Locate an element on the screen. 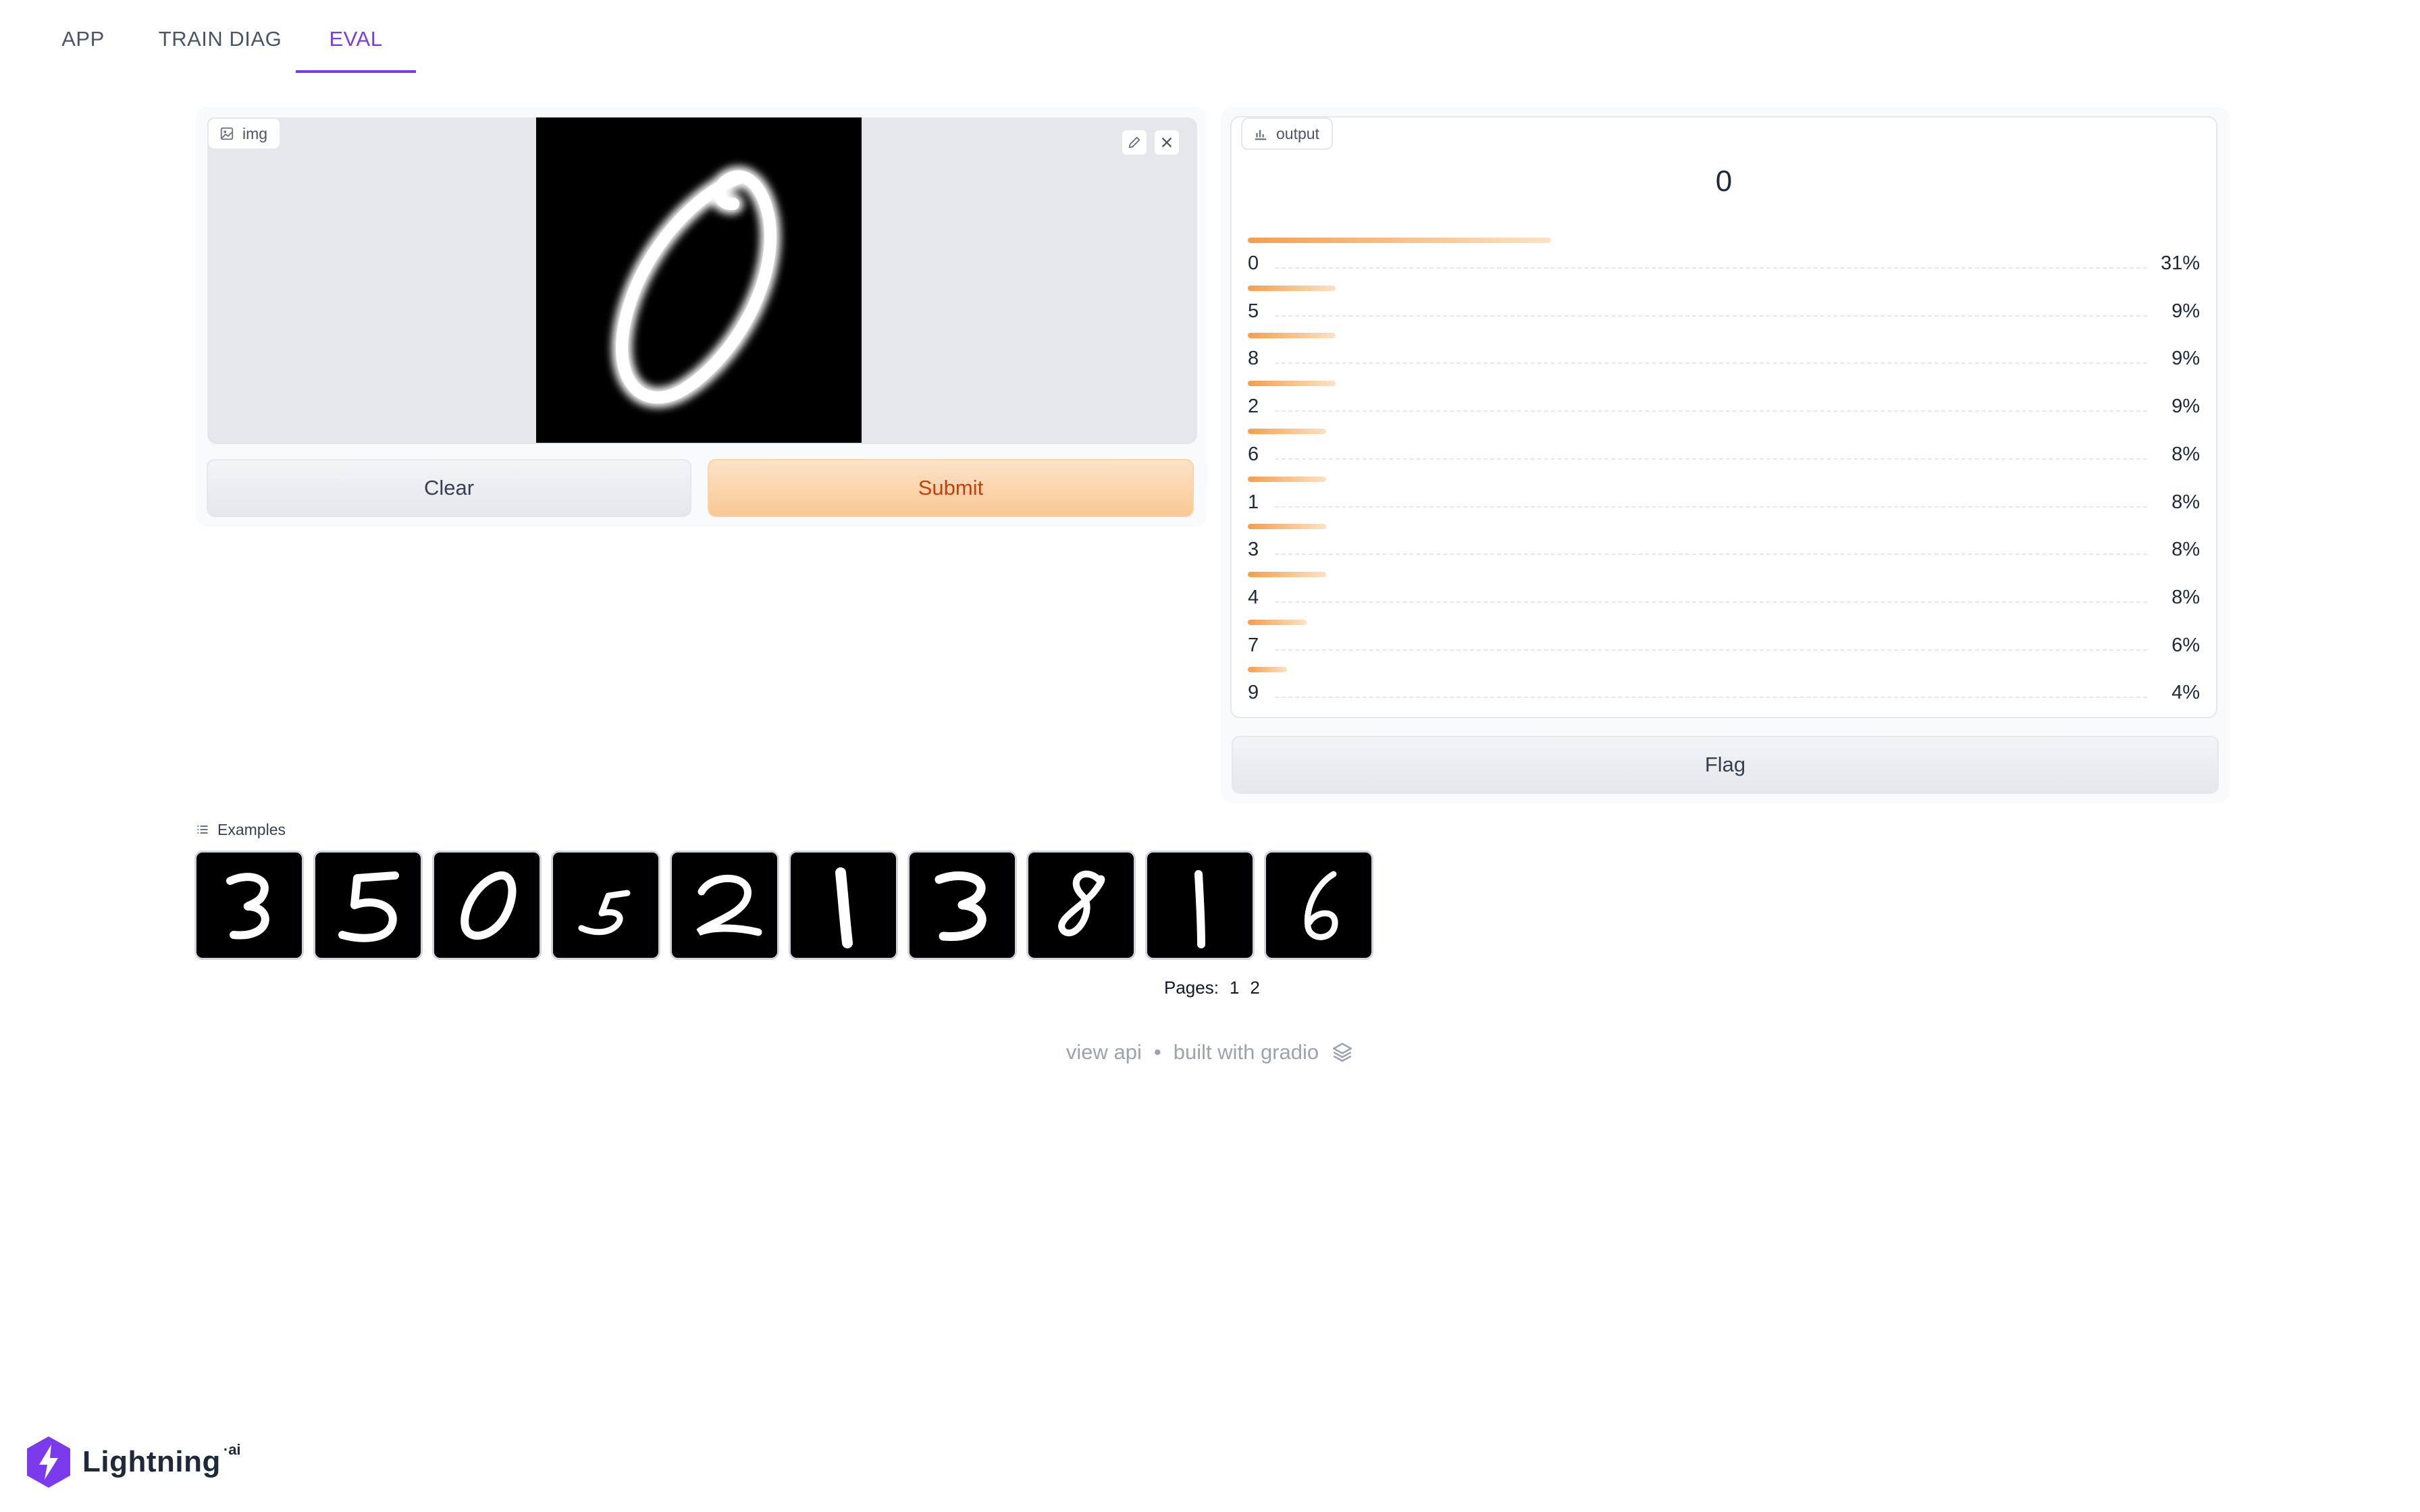 The height and width of the screenshot is (1512, 2420). uploaded-digit-image is located at coordinates (699, 280).